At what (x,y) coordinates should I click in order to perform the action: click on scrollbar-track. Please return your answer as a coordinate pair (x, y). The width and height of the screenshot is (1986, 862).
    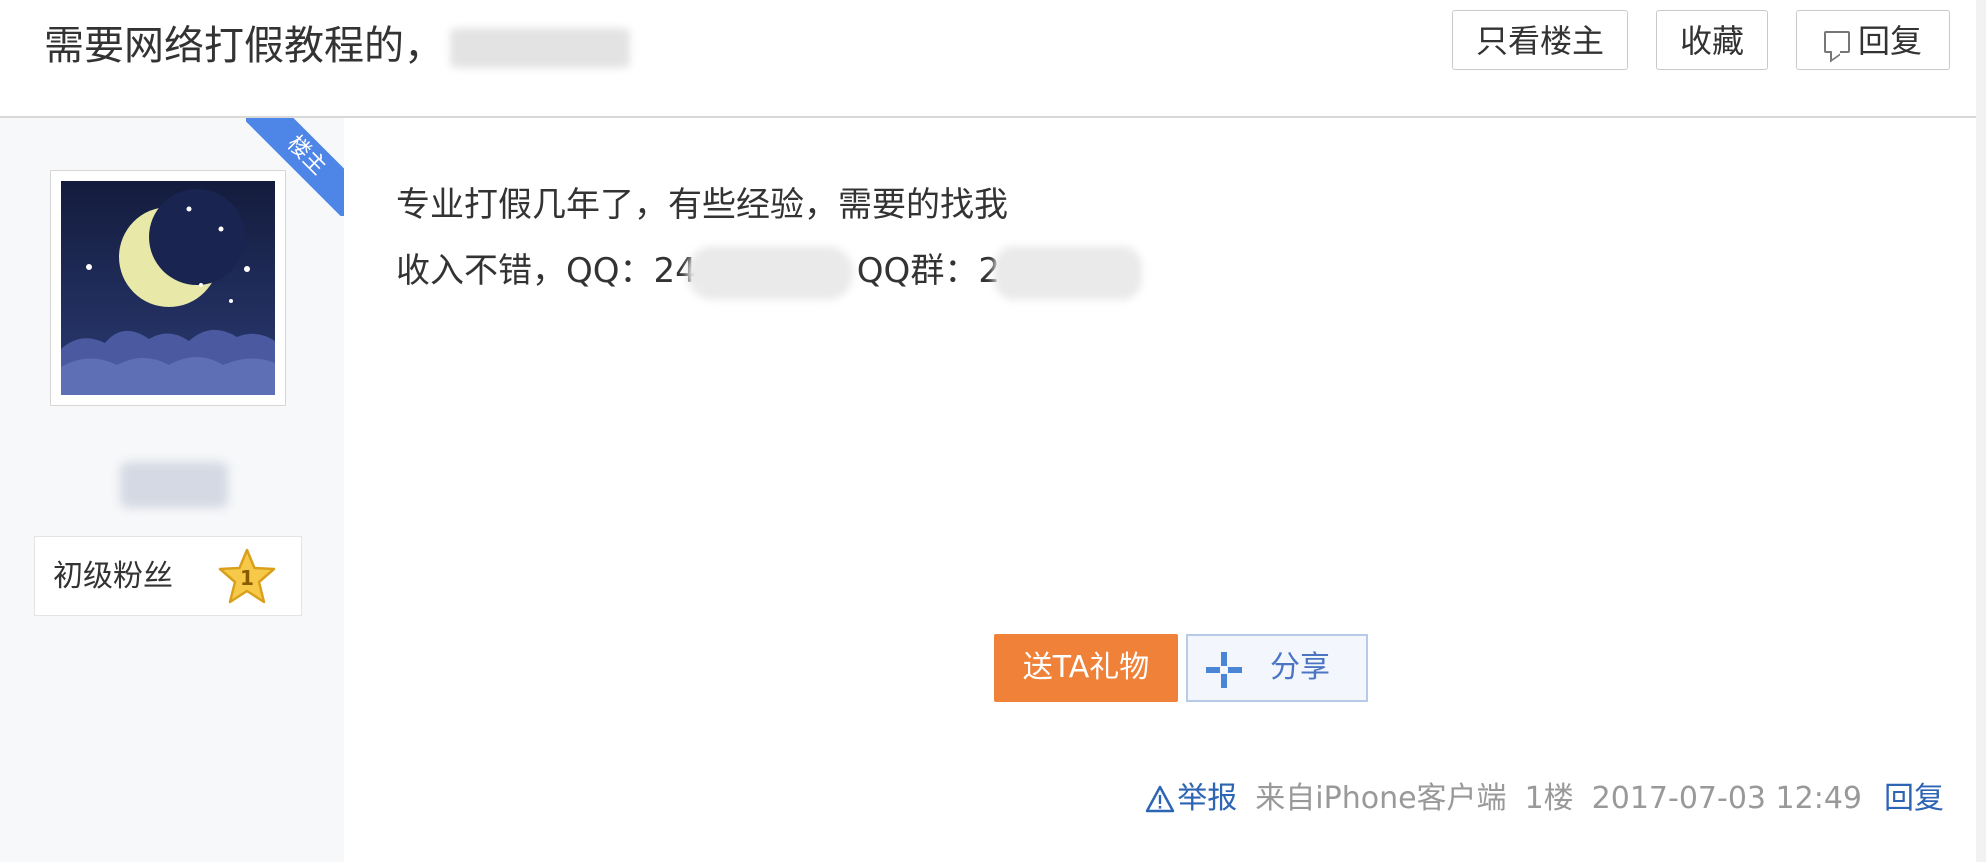
    Looking at the image, I should click on (1981, 431).